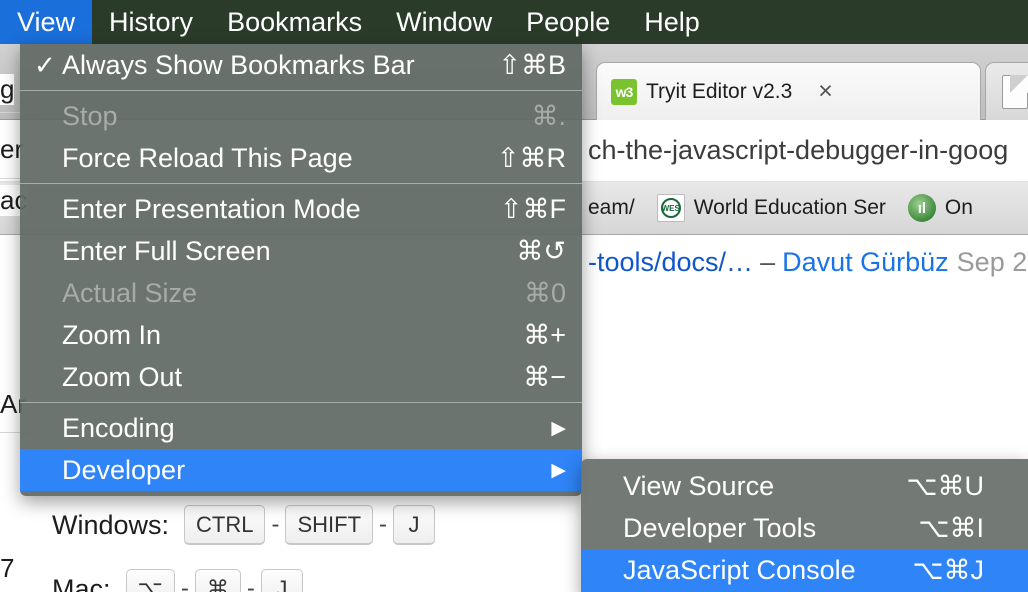 This screenshot has width=1028, height=592. What do you see at coordinates (544, 292) in the screenshot?
I see `menu-item-shortcut: ⌘0` at bounding box center [544, 292].